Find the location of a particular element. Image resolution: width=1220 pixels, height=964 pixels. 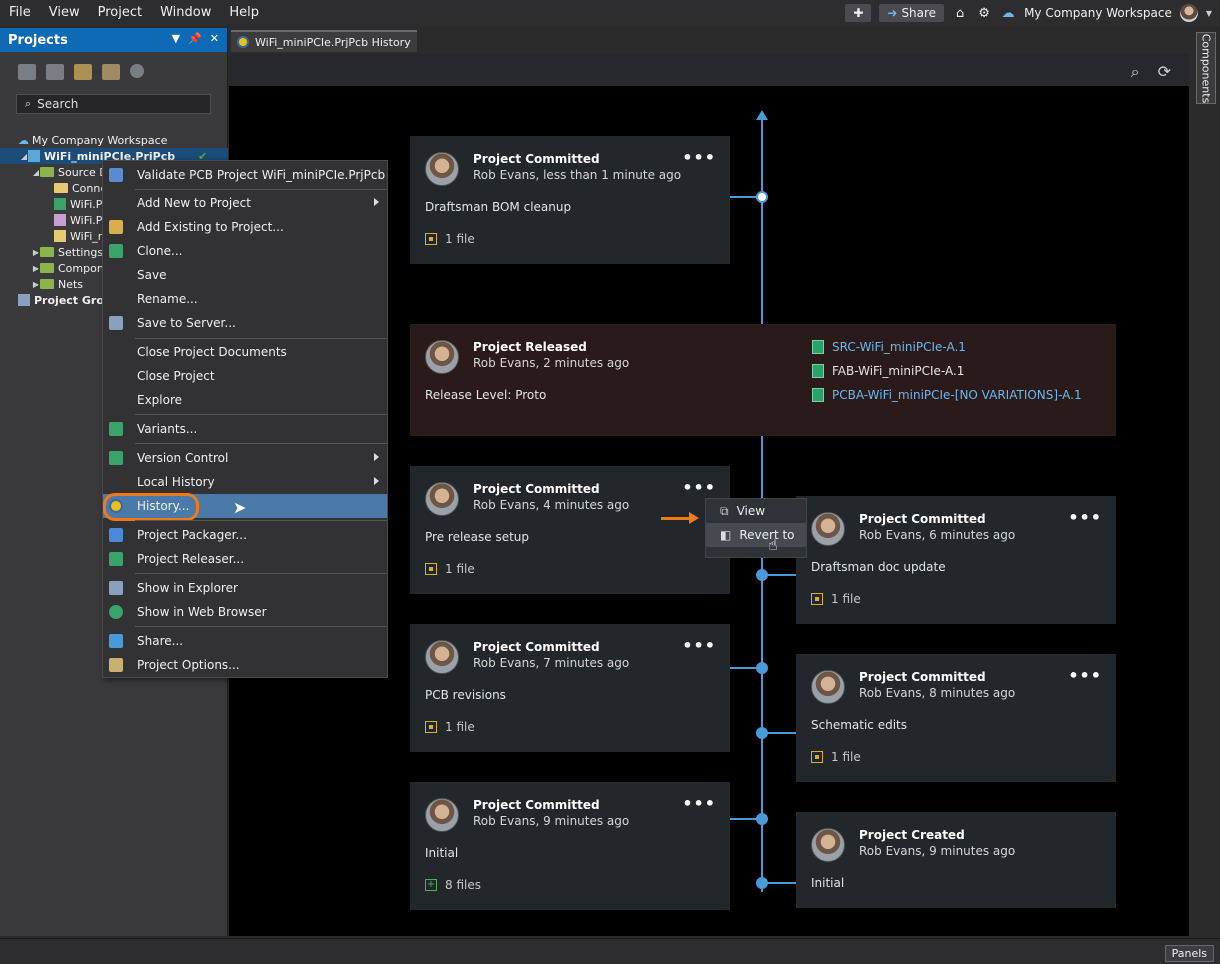

timeline-node-current is located at coordinates (762, 197).